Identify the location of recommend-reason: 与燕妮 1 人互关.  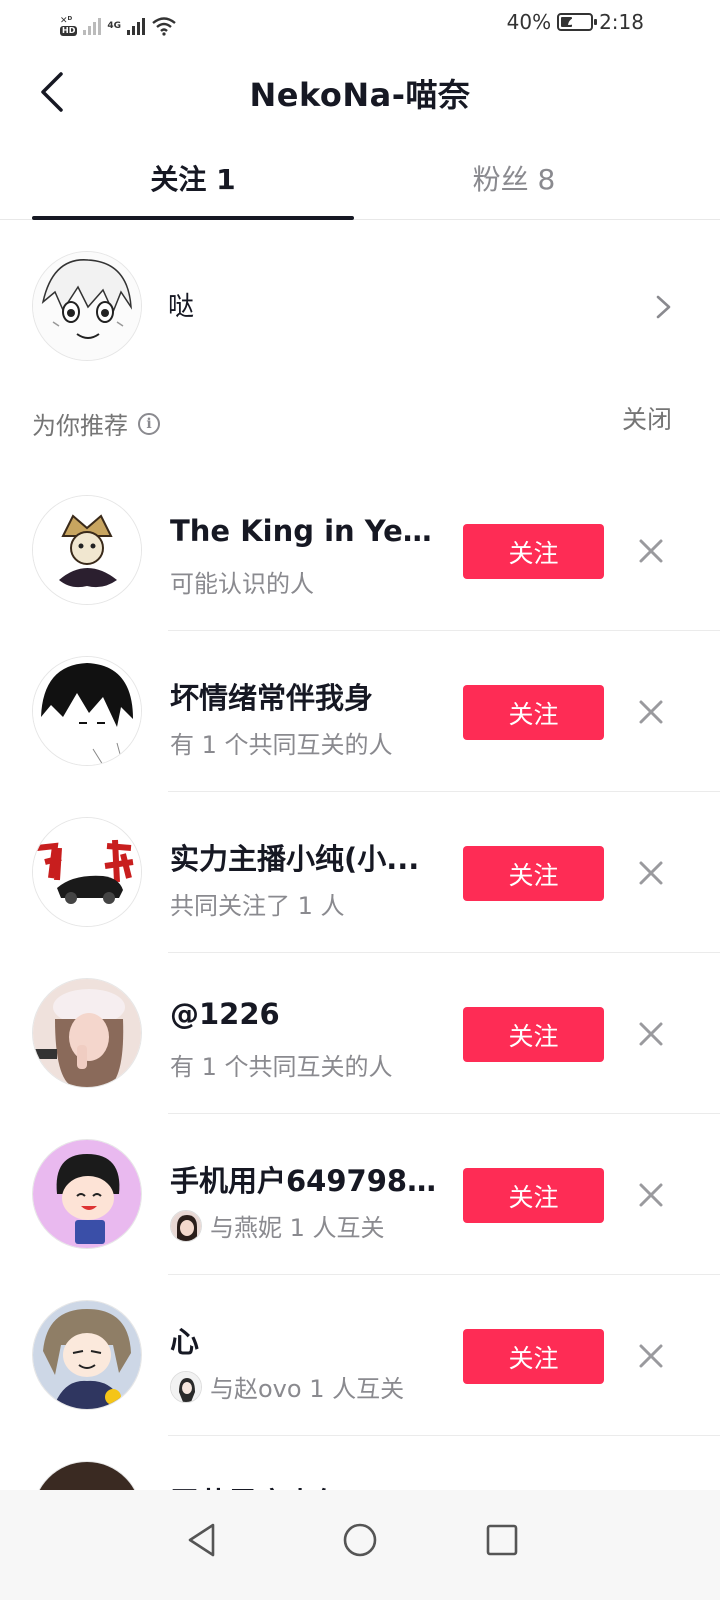
(277, 1225).